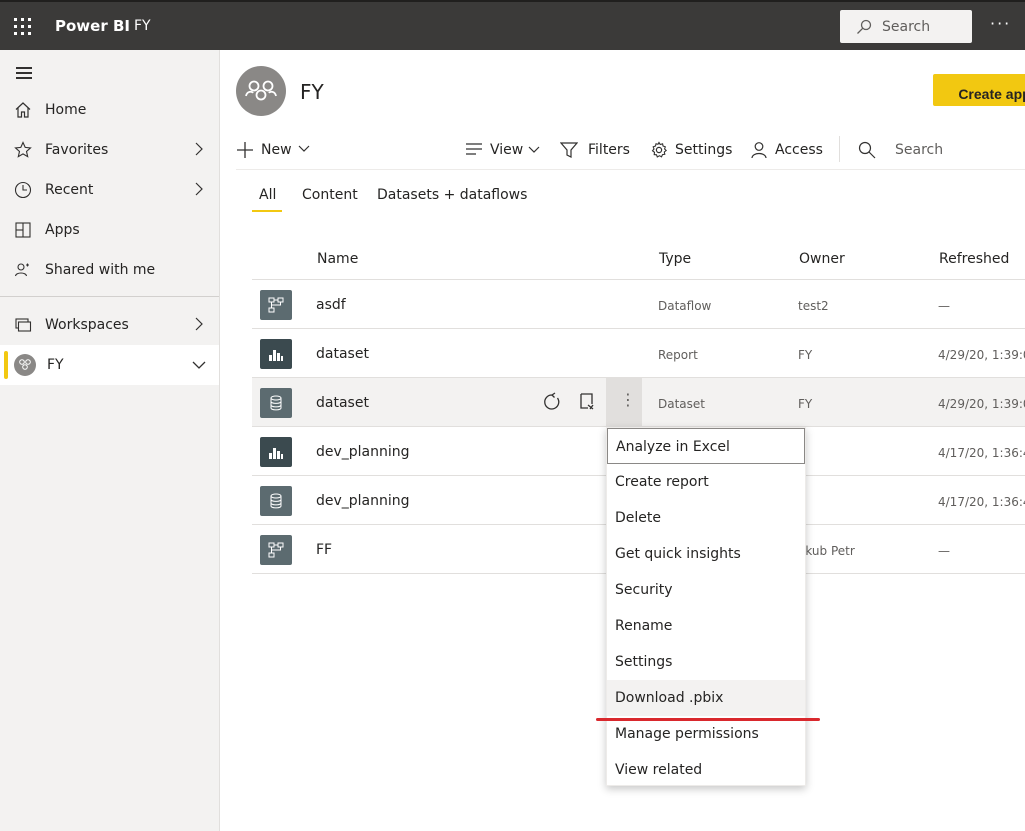 This screenshot has height=831, width=1025. I want to click on workspaces-icon, so click(23, 325).